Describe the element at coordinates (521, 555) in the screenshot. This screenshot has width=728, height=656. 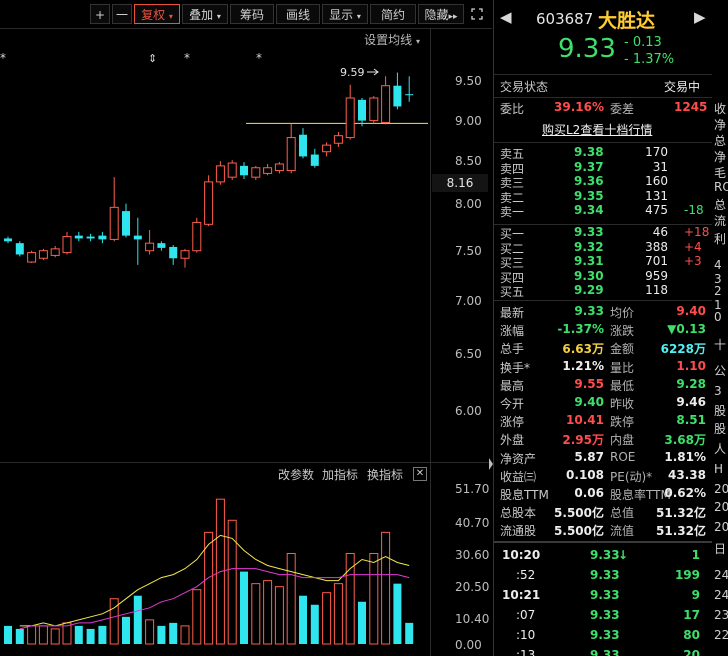
I see `tick-time: 10:20` at that location.